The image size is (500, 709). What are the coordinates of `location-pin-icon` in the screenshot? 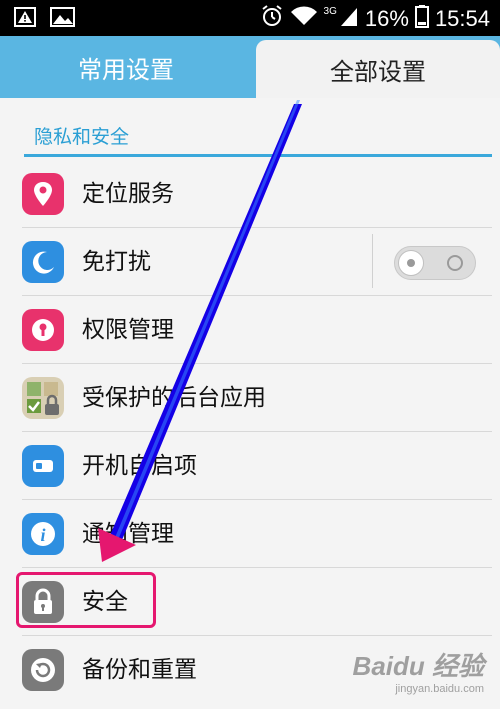 It's located at (43, 194).